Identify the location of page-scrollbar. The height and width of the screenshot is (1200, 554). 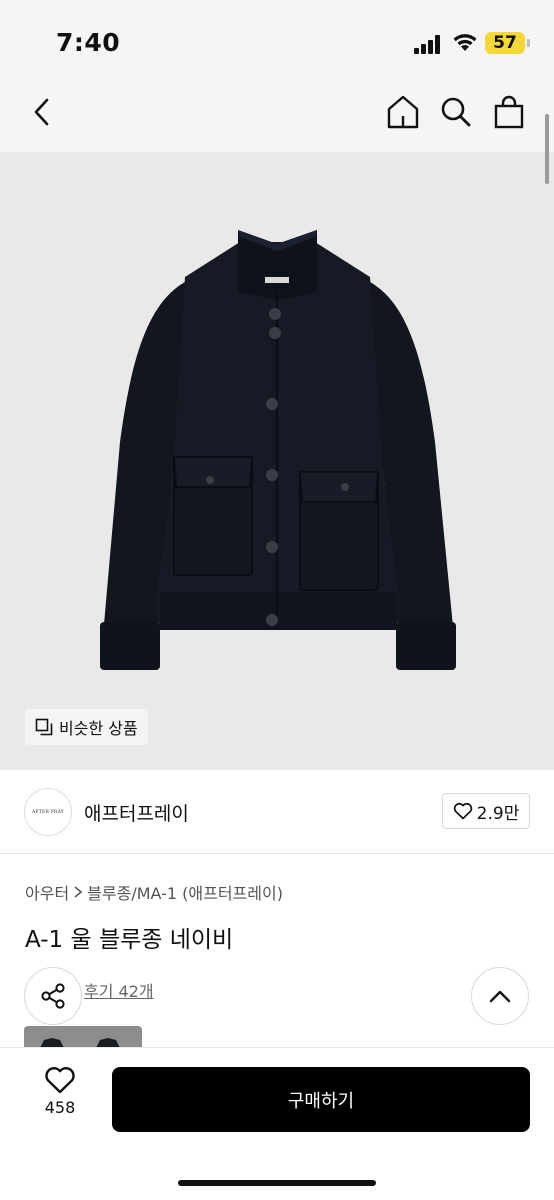
(547, 149).